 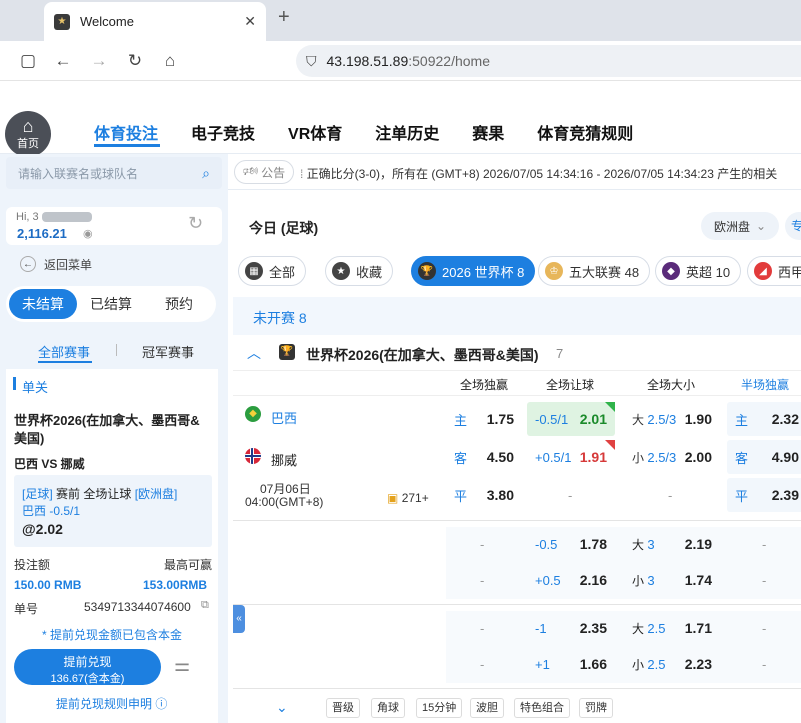 I want to click on away-team: 挪威, so click(x=284, y=459).